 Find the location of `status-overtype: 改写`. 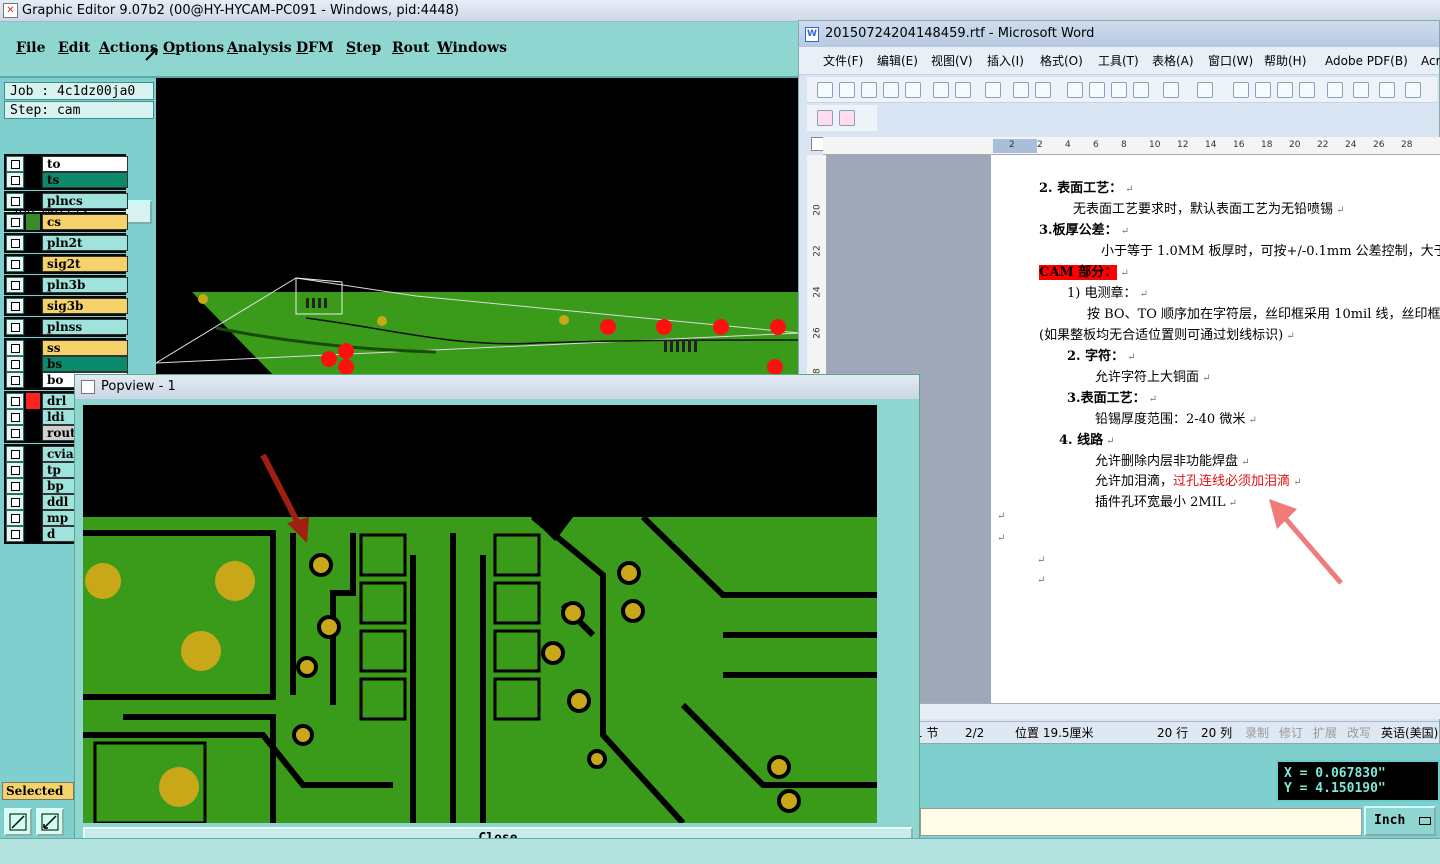

status-overtype: 改写 is located at coordinates (1359, 733).